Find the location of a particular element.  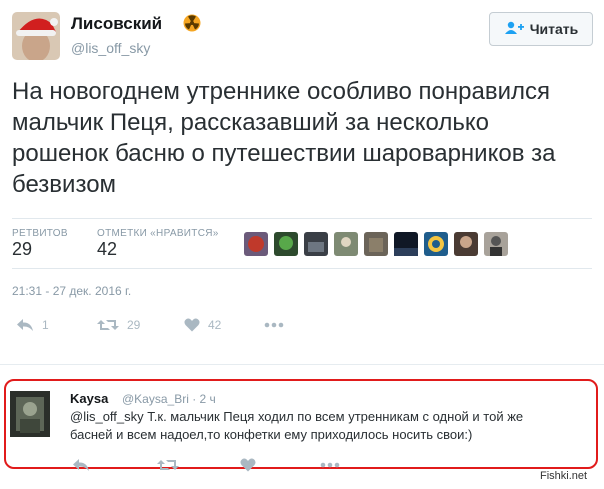

reply-button: 1 is located at coordinates (32, 325).